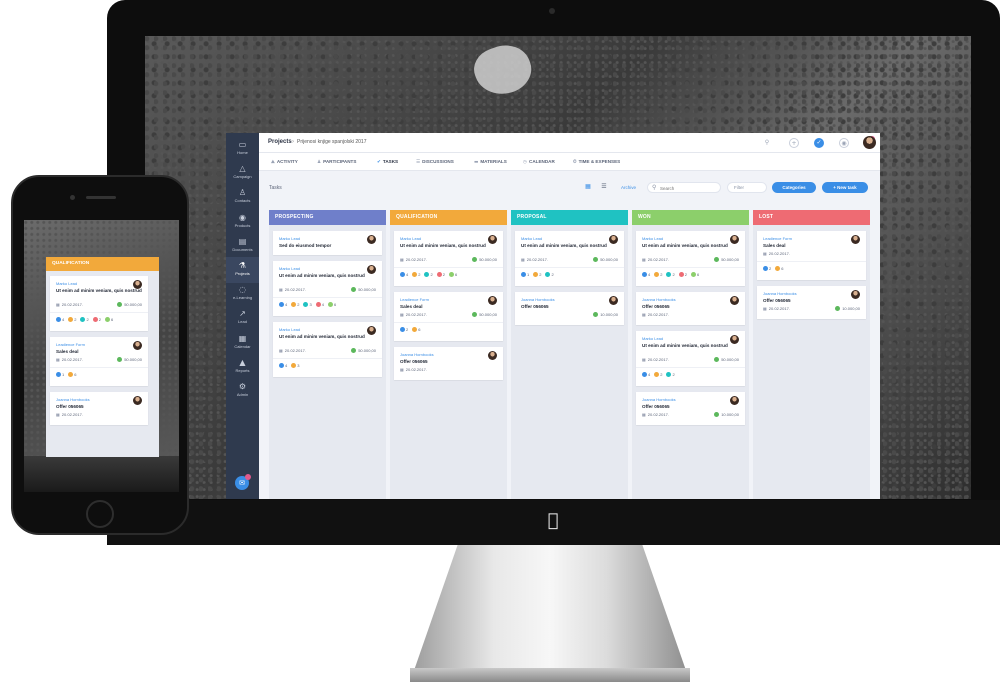 The image size is (1000, 682). I want to click on sidebar-item-admin: ⚙ Admin, so click(242, 391).